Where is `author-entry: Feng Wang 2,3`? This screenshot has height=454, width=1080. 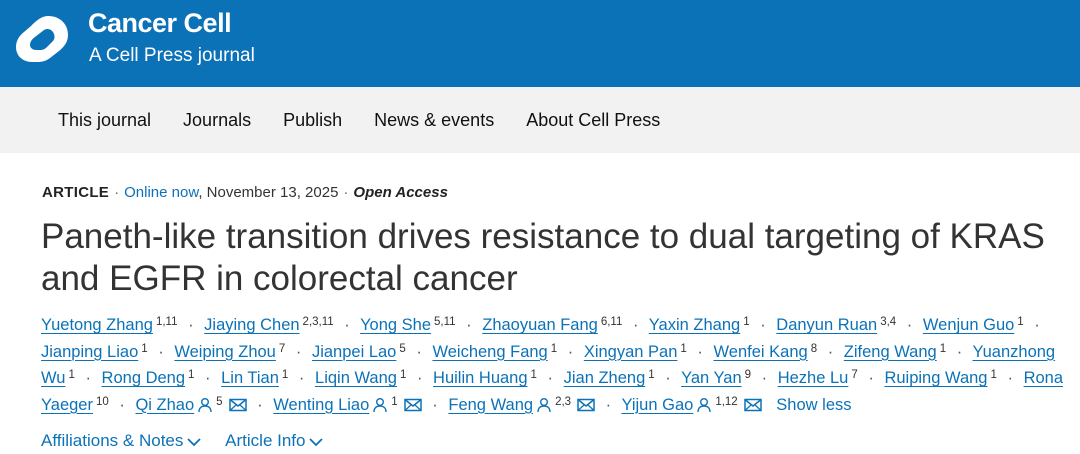
author-entry: Feng Wang 2,3 is located at coordinates (521, 405).